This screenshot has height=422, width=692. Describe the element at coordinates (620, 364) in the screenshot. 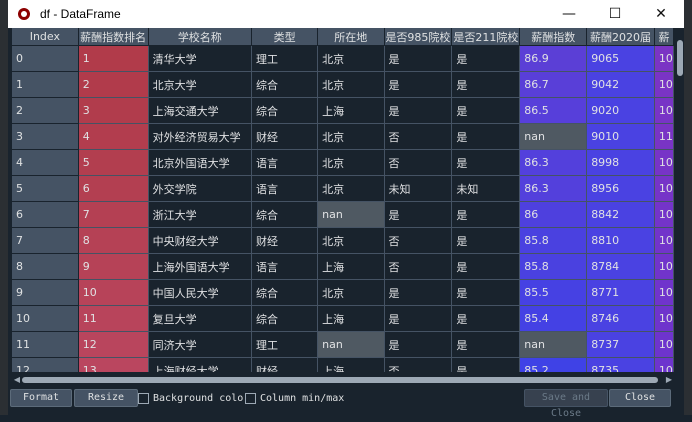

I see `table-cell: 8735` at that location.